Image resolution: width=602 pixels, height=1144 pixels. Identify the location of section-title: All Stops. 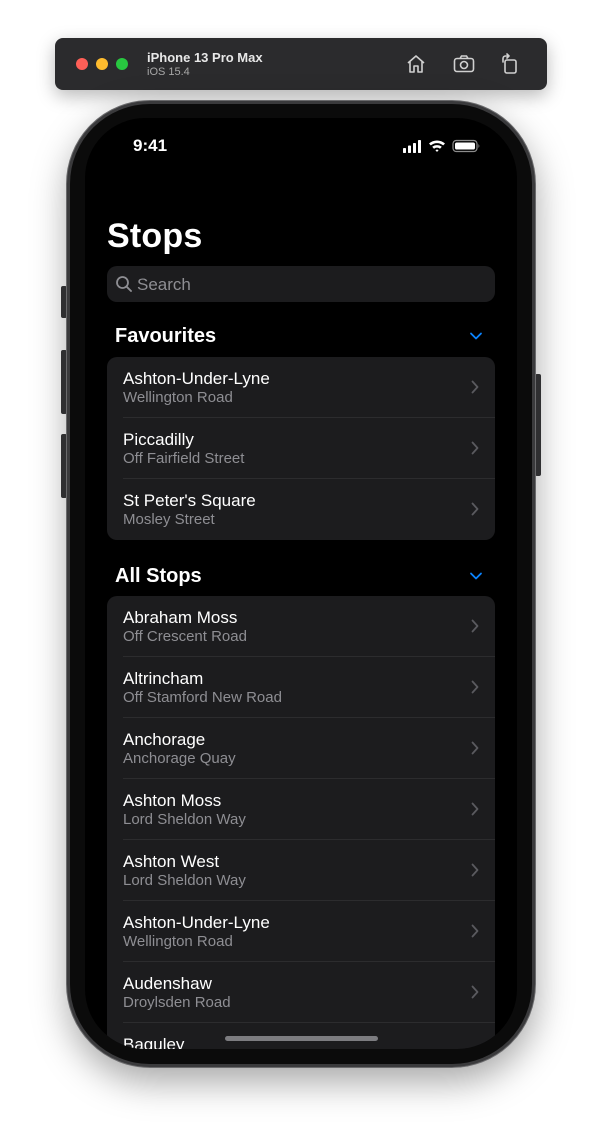
(158, 576).